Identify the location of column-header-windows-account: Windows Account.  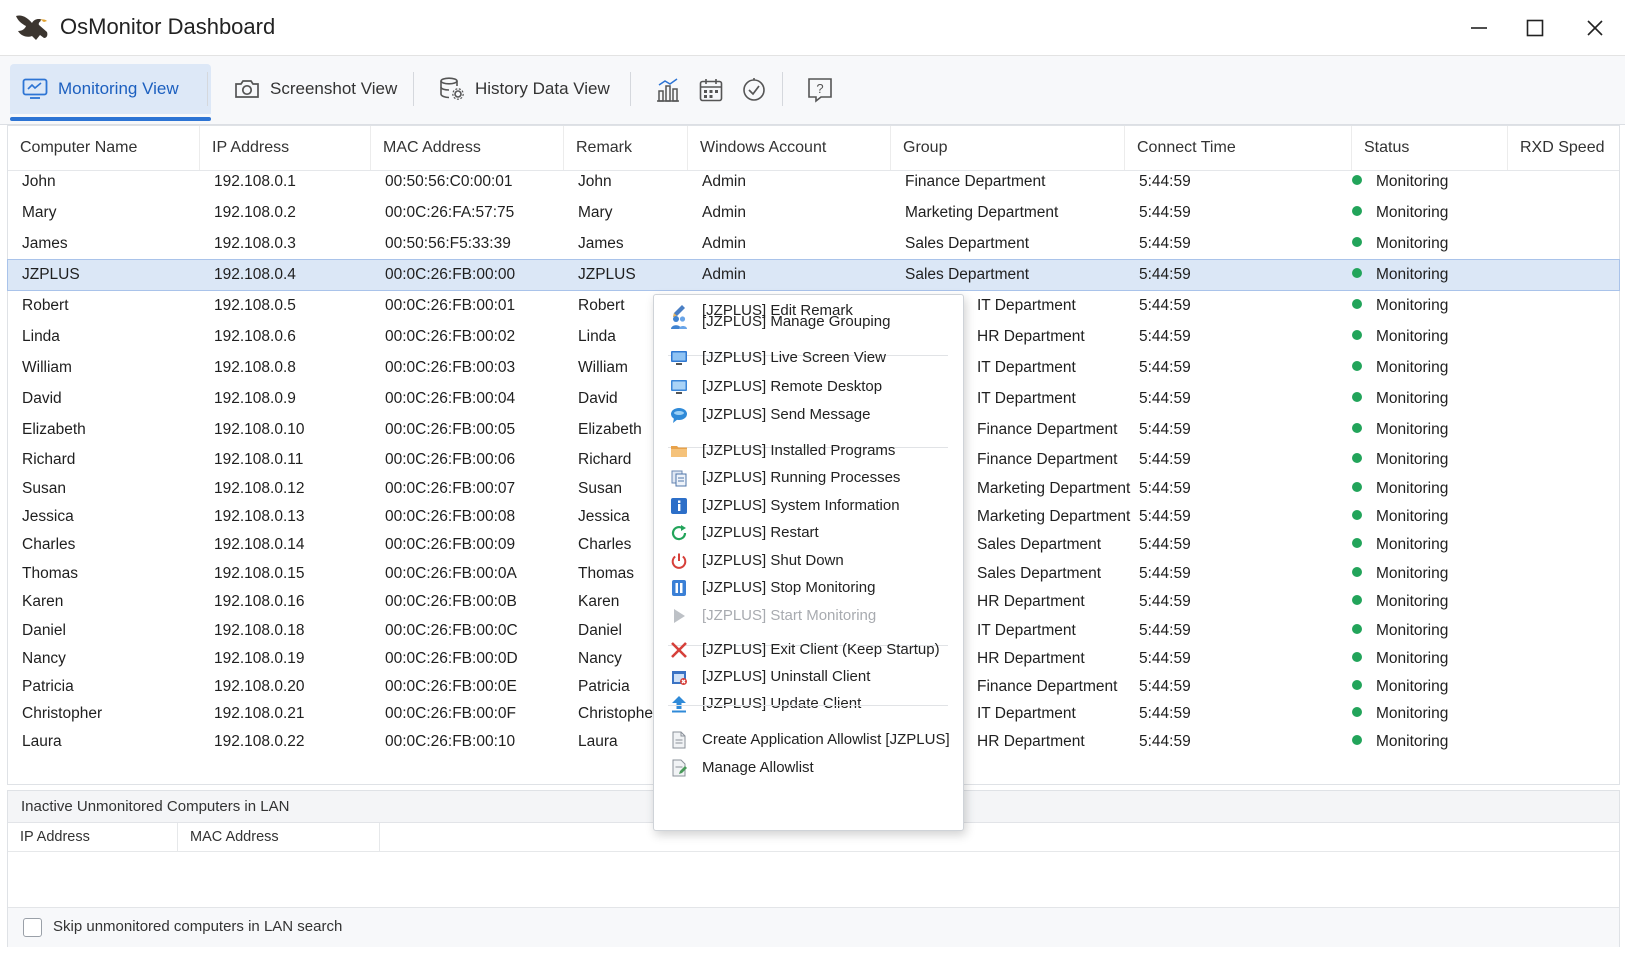
(789, 148).